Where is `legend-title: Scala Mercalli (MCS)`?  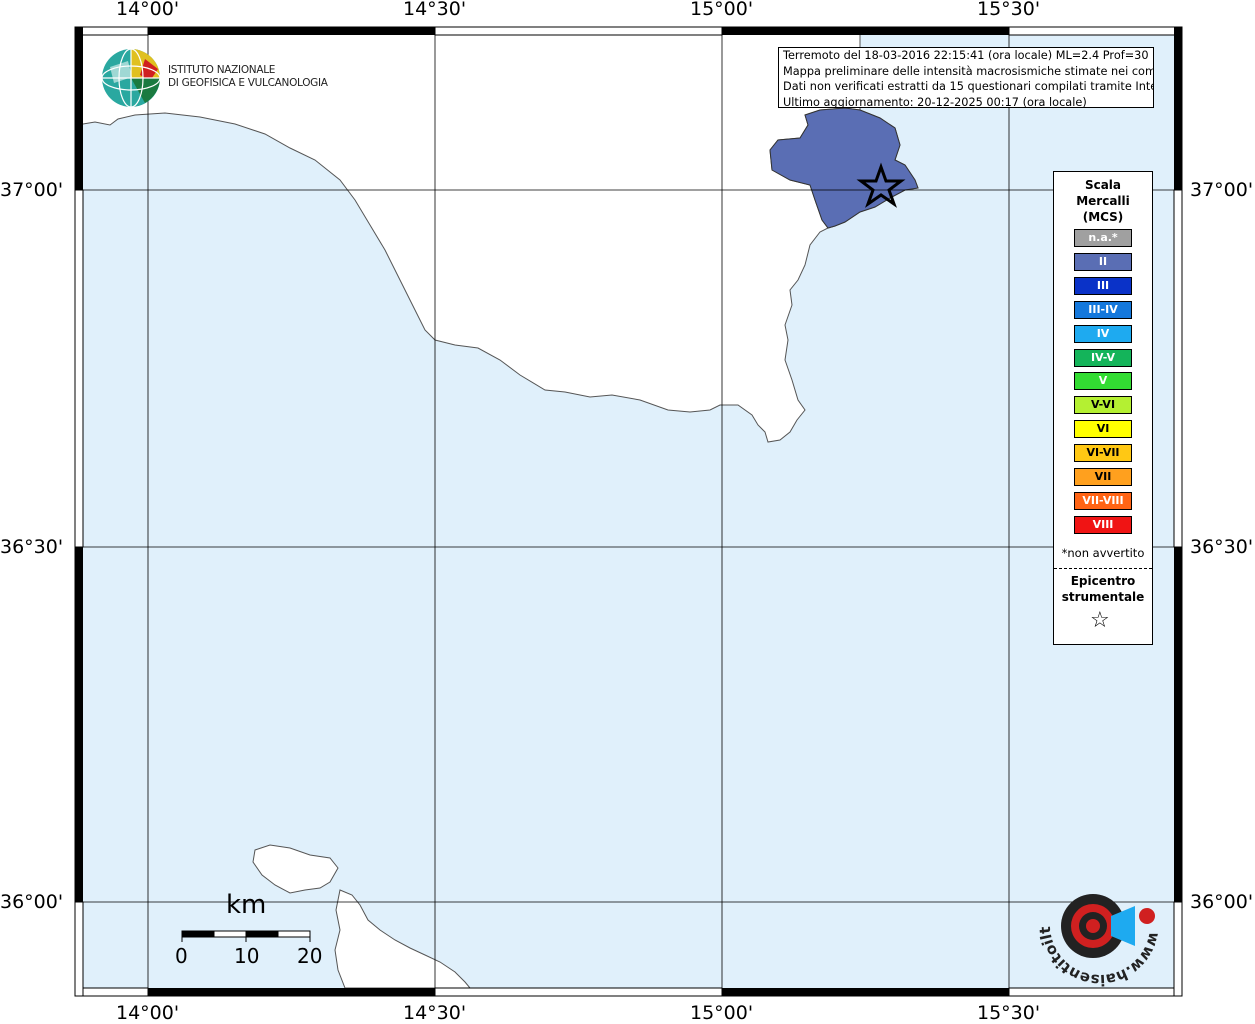 legend-title: Scala Mercalli (MCS) is located at coordinates (1103, 201).